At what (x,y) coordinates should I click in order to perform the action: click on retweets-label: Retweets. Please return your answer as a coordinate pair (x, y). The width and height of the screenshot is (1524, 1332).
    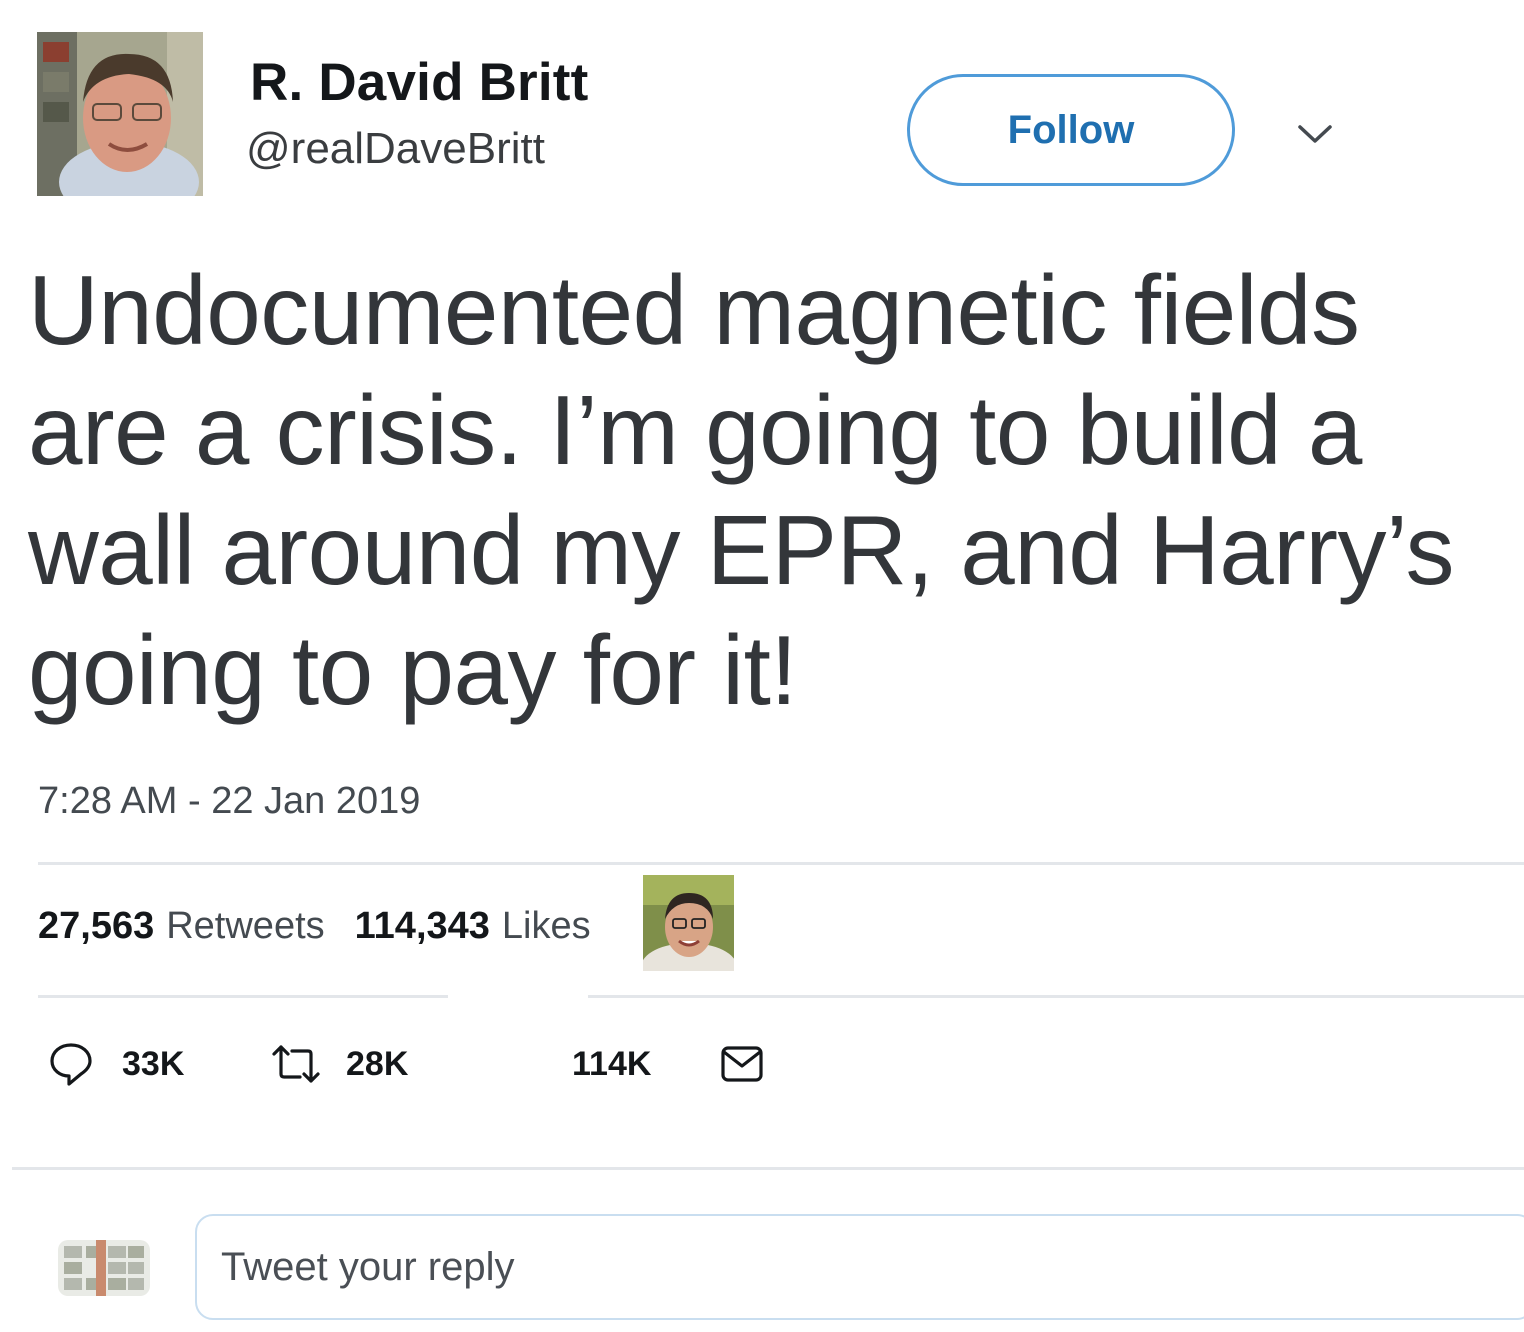
    Looking at the image, I should click on (245, 926).